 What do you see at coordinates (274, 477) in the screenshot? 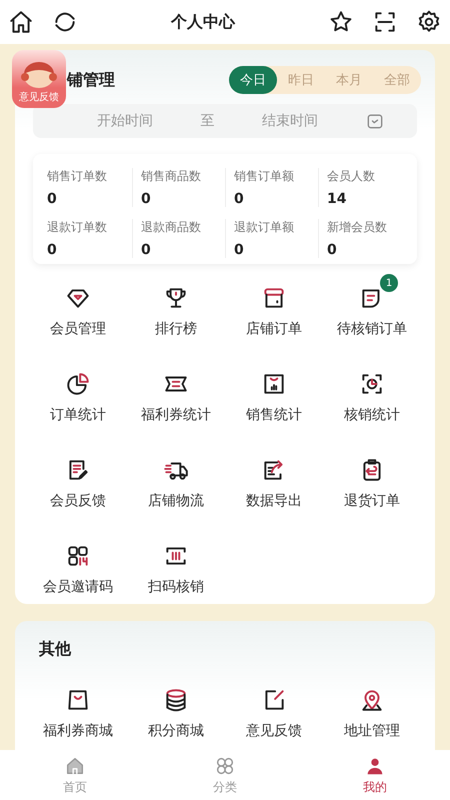
I see `function-item: 数据导出` at bounding box center [274, 477].